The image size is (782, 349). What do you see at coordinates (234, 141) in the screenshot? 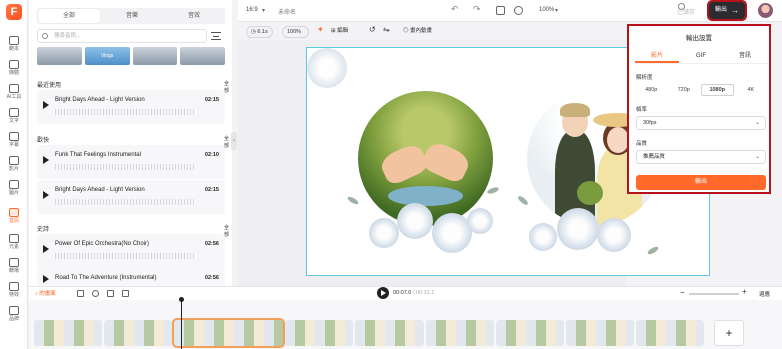
I see `panel-collapse-handle: ‹` at bounding box center [234, 141].